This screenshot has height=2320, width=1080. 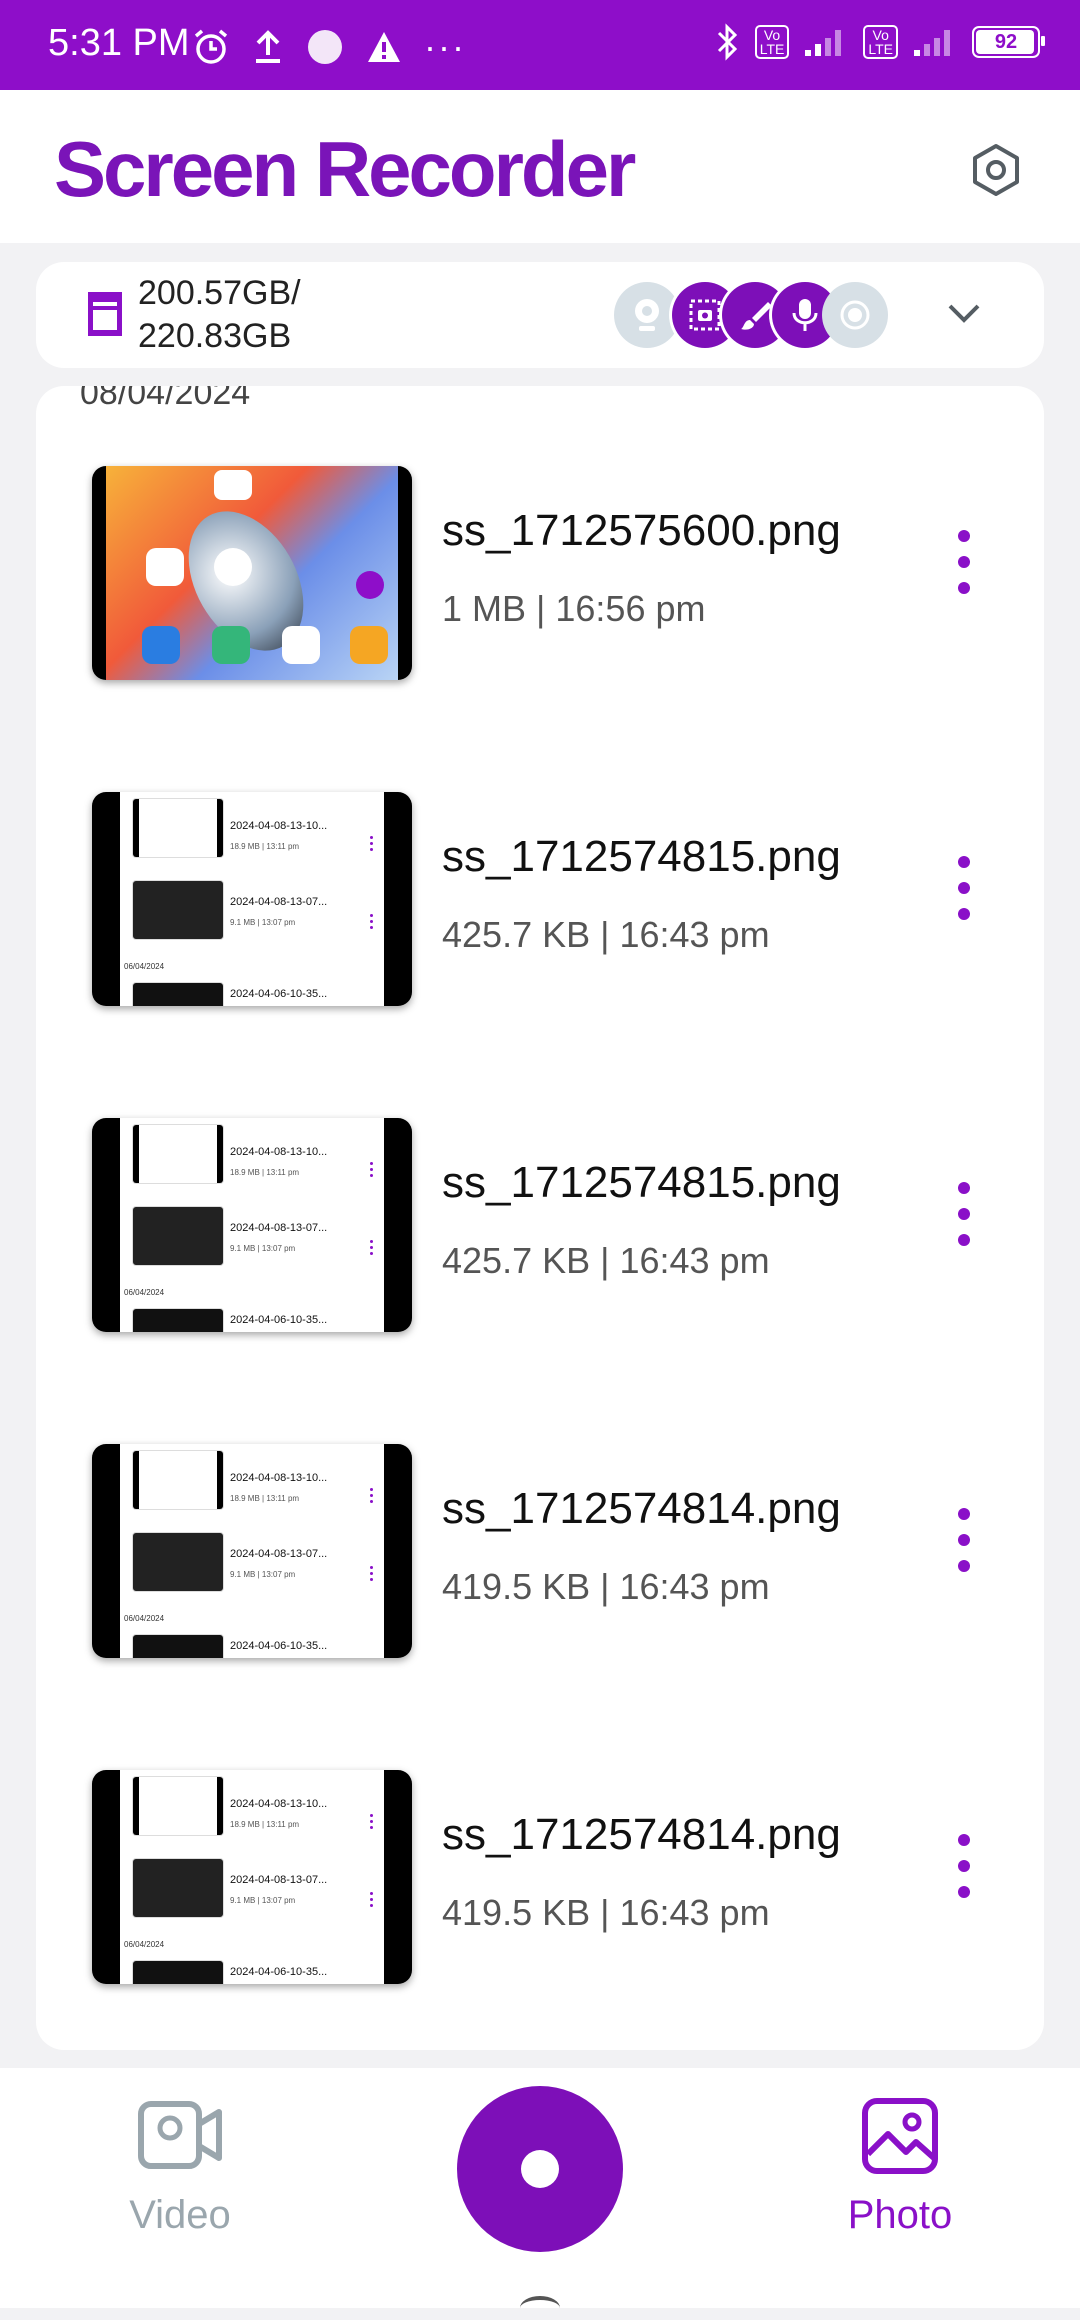 I want to click on settings-icon, so click(x=996, y=170).